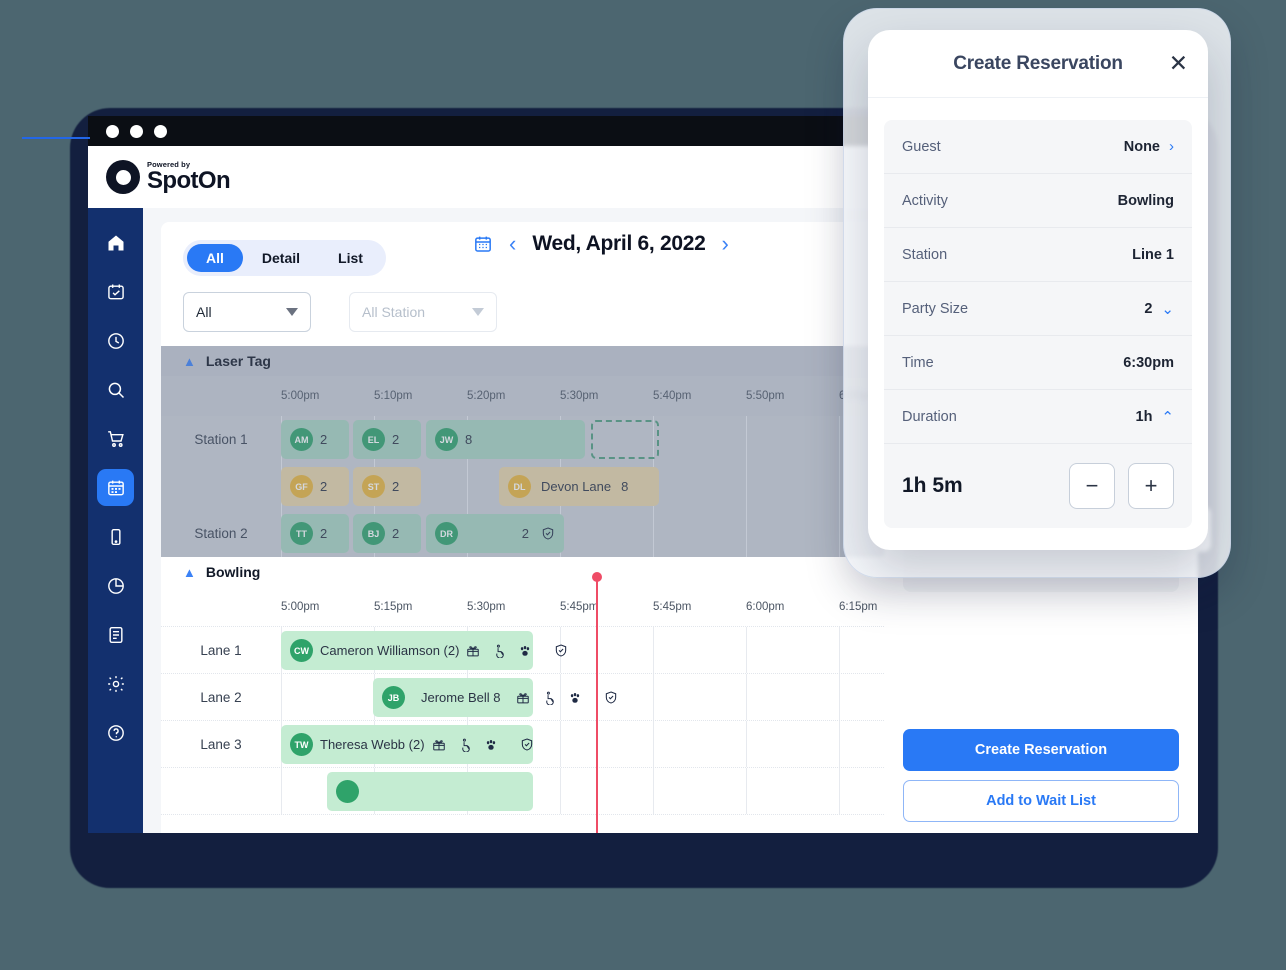 The width and height of the screenshot is (1286, 970). Describe the element at coordinates (1041, 750) in the screenshot. I see `create-reservation-button: Create Reservation` at that location.